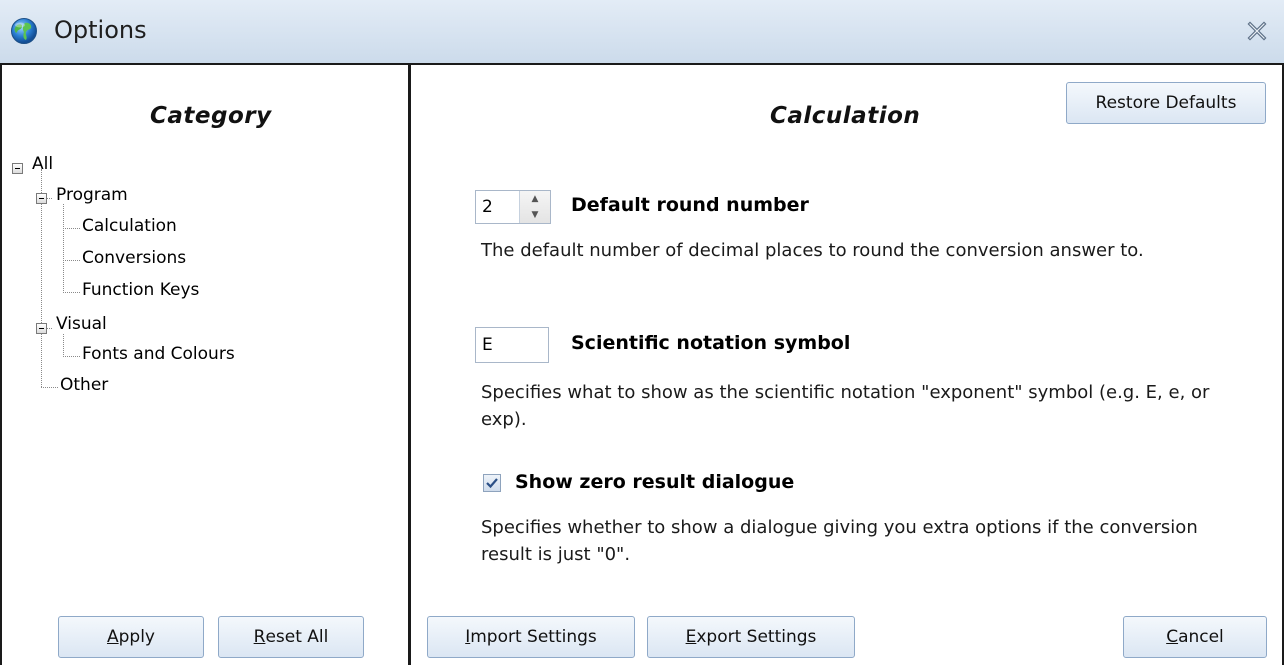 The width and height of the screenshot is (1284, 665). Describe the element at coordinates (81, 324) in the screenshot. I see `tree-item-visual: Visual` at that location.